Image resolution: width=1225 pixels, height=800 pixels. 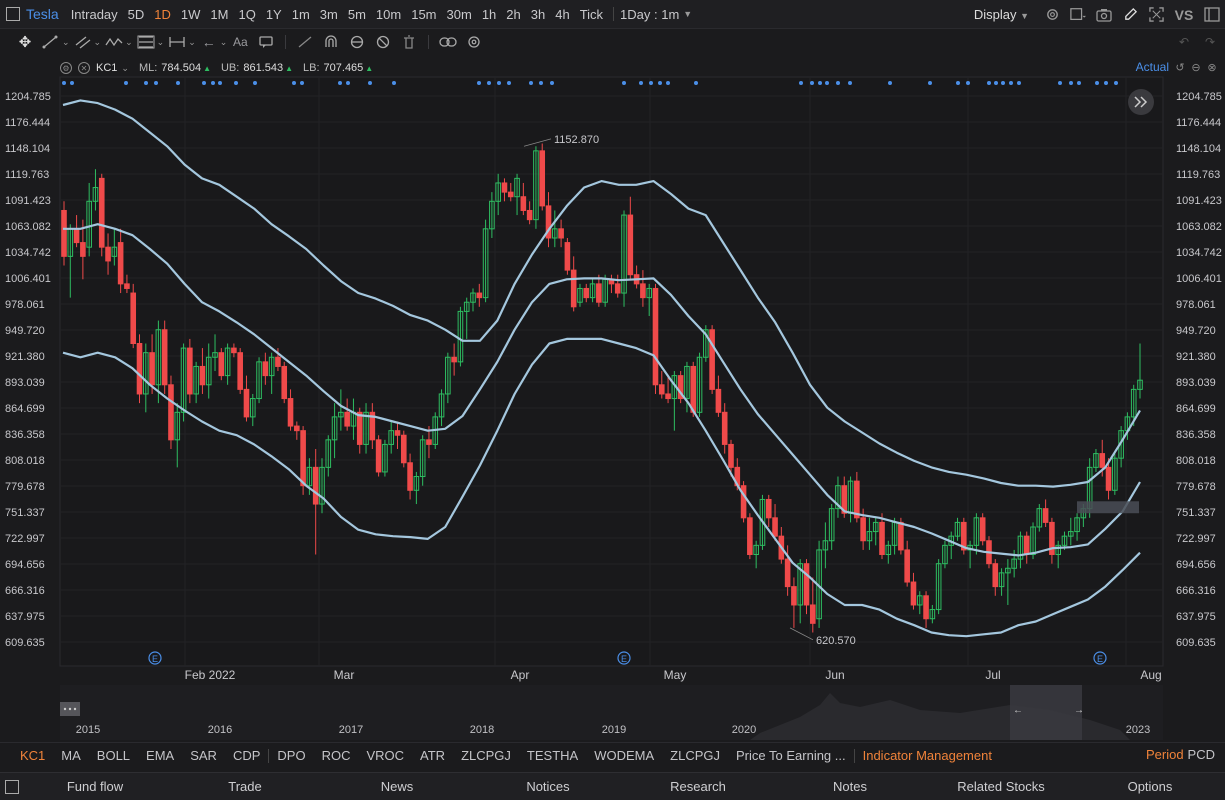 I want to click on indicator-tab: SAR, so click(x=203, y=755).